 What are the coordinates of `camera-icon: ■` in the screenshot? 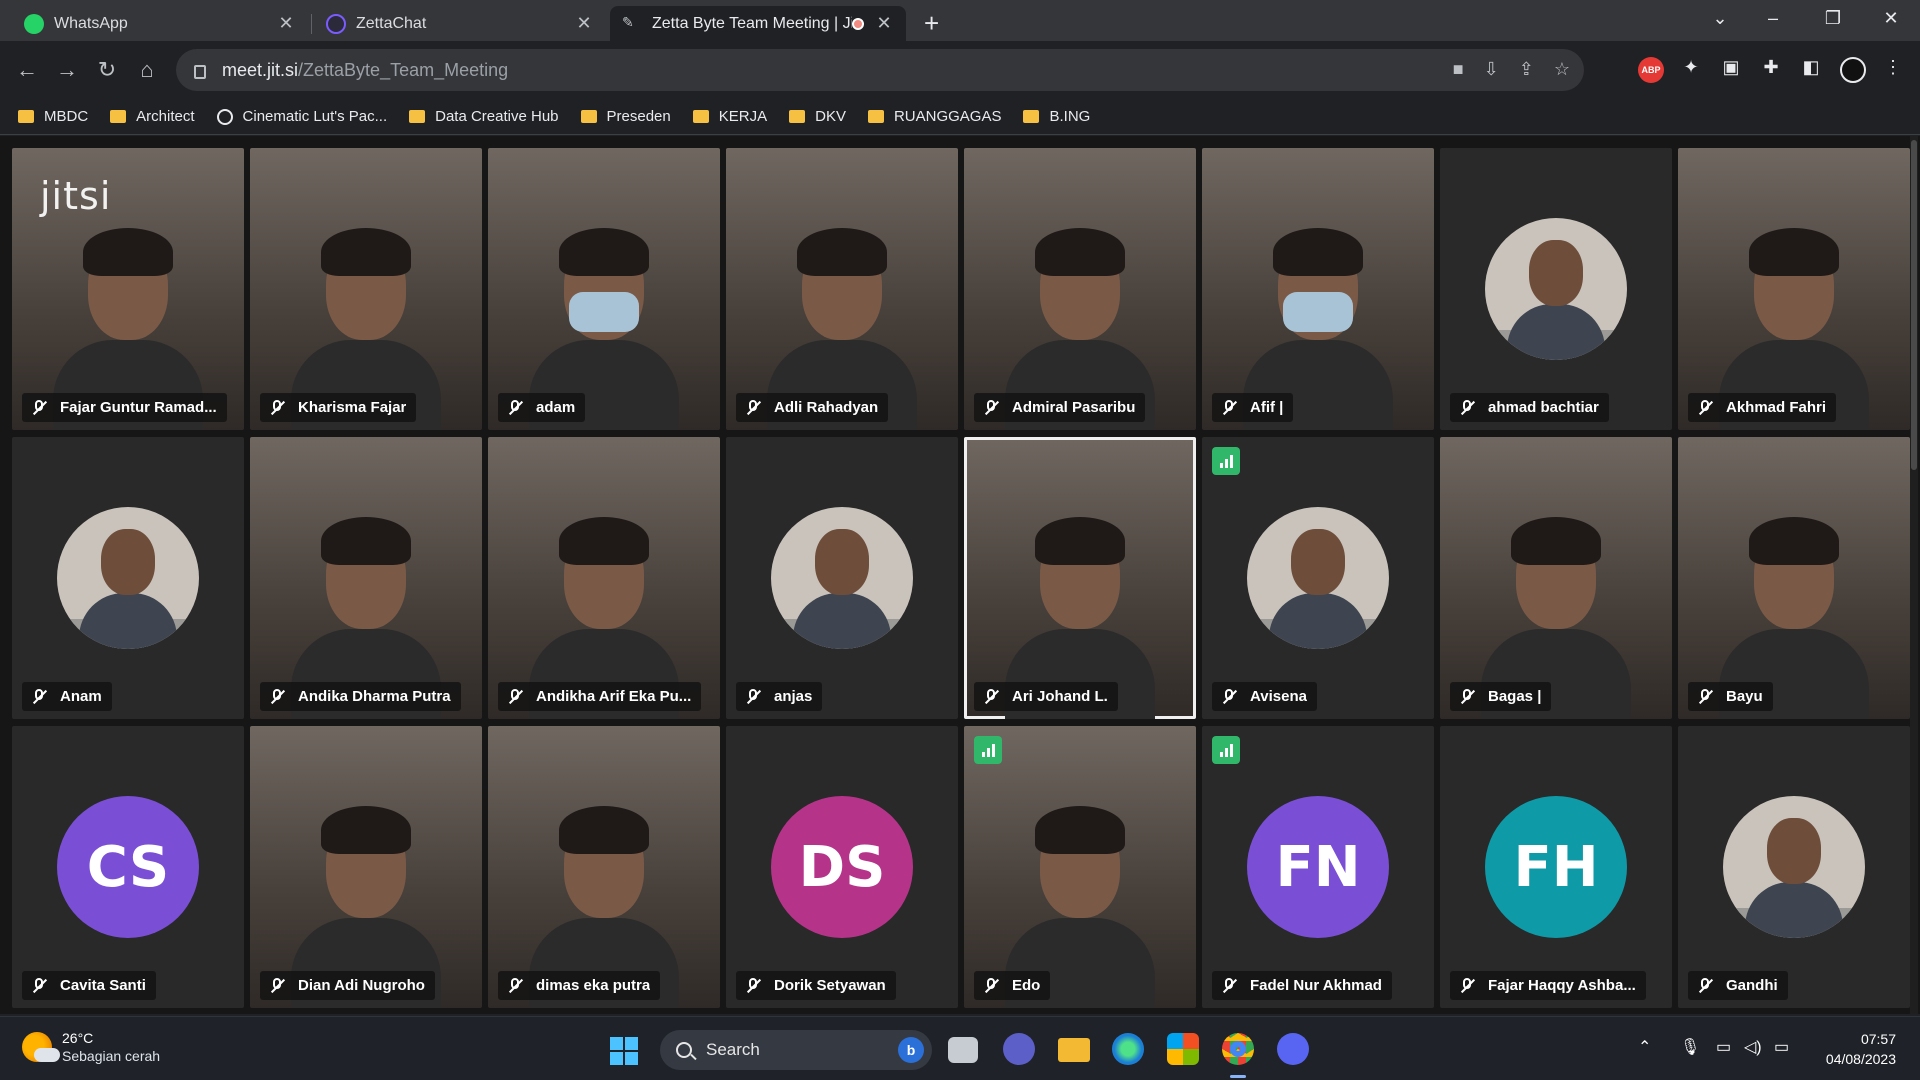 It's located at (1458, 69).